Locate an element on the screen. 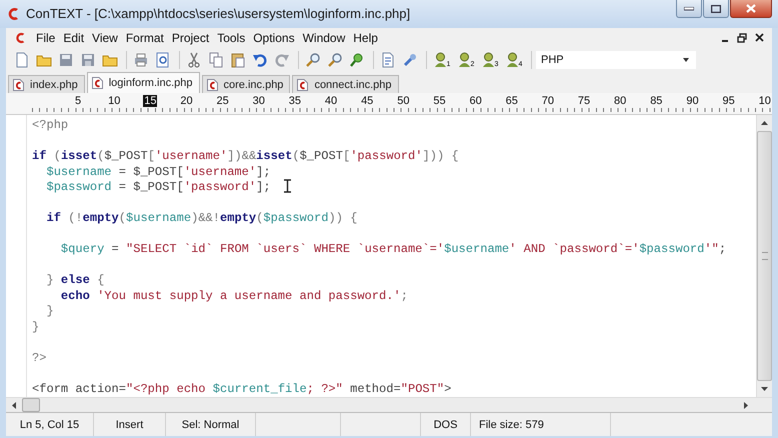 Image resolution: width=778 pixels, height=438 pixels. code-line: <form action="<?php echo $current_file; ?>" method="POST"> is located at coordinates (242, 389).